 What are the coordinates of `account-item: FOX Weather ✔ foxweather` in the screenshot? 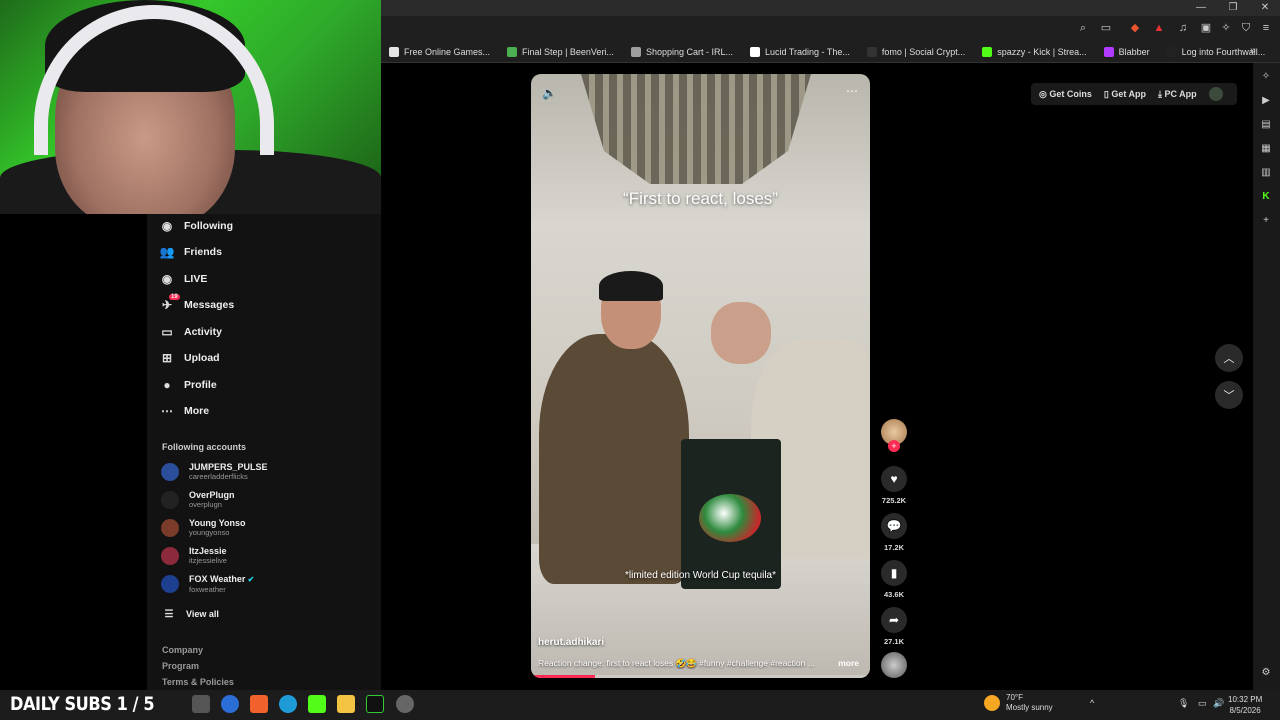 It's located at (207, 584).